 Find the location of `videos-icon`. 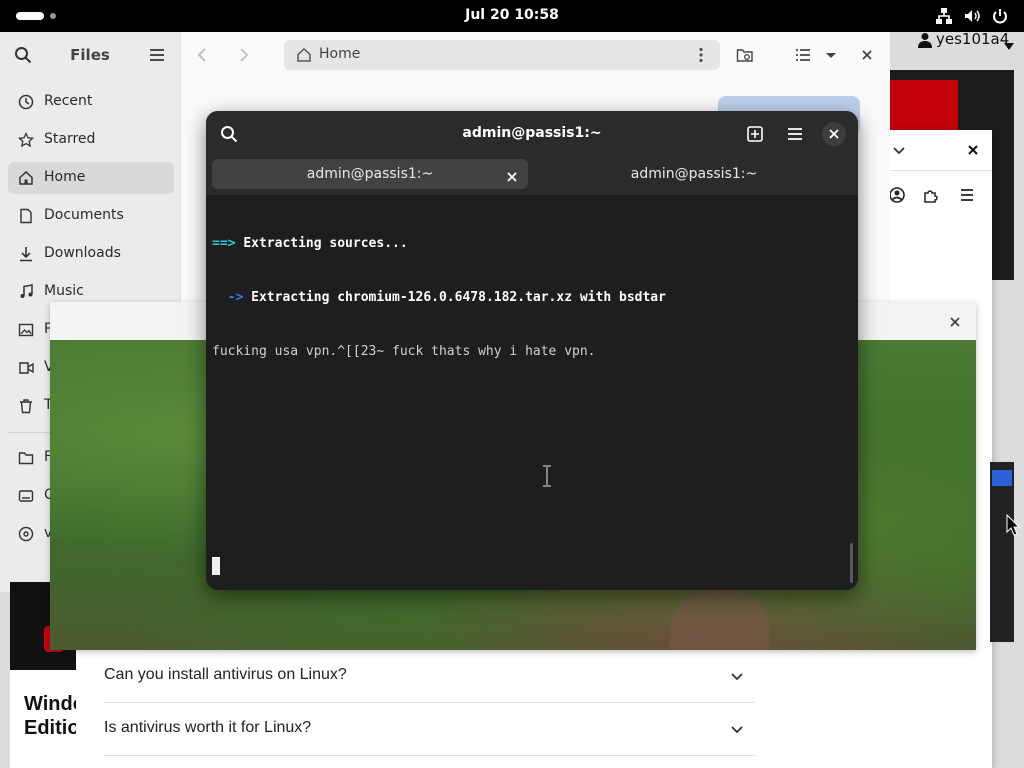

videos-icon is located at coordinates (26, 368).